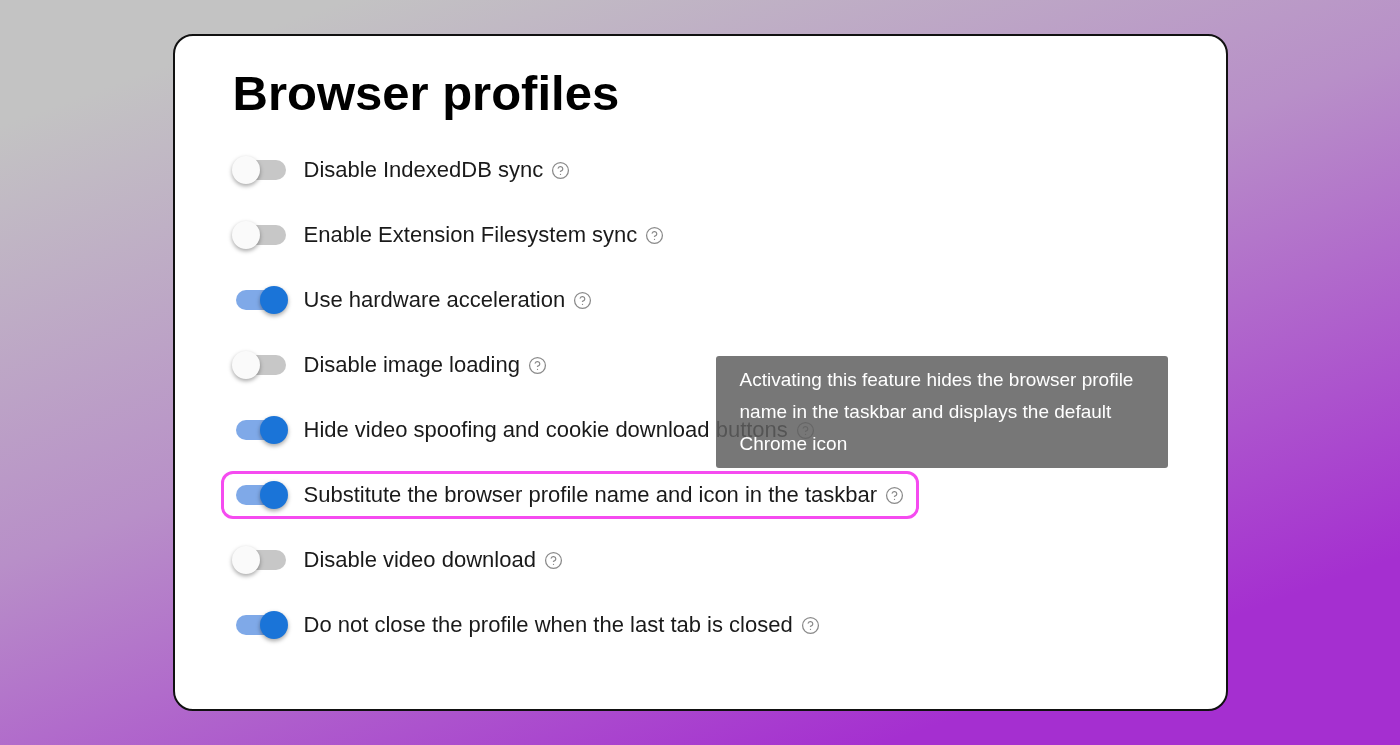 The width and height of the screenshot is (1400, 745). Describe the element at coordinates (419, 560) in the screenshot. I see `setting-label: Disable video download` at that location.